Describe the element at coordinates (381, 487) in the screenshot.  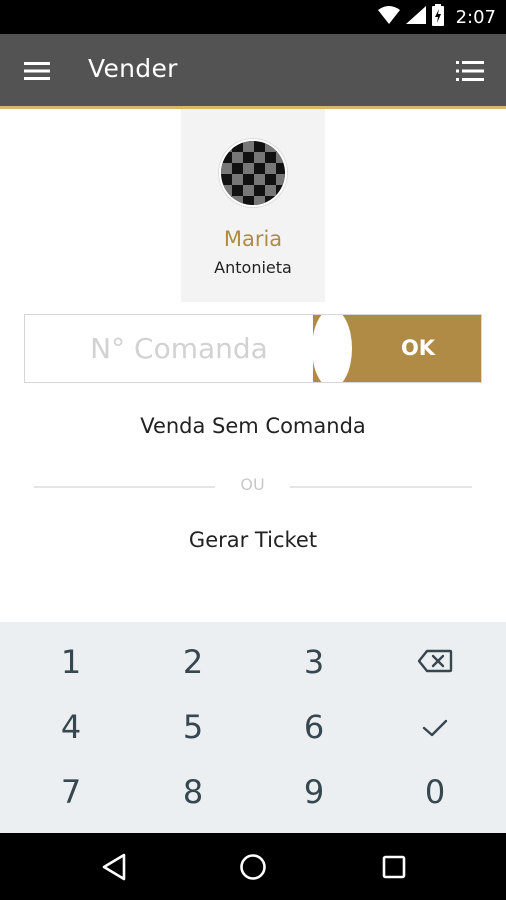
I see `divider-line-right` at that location.